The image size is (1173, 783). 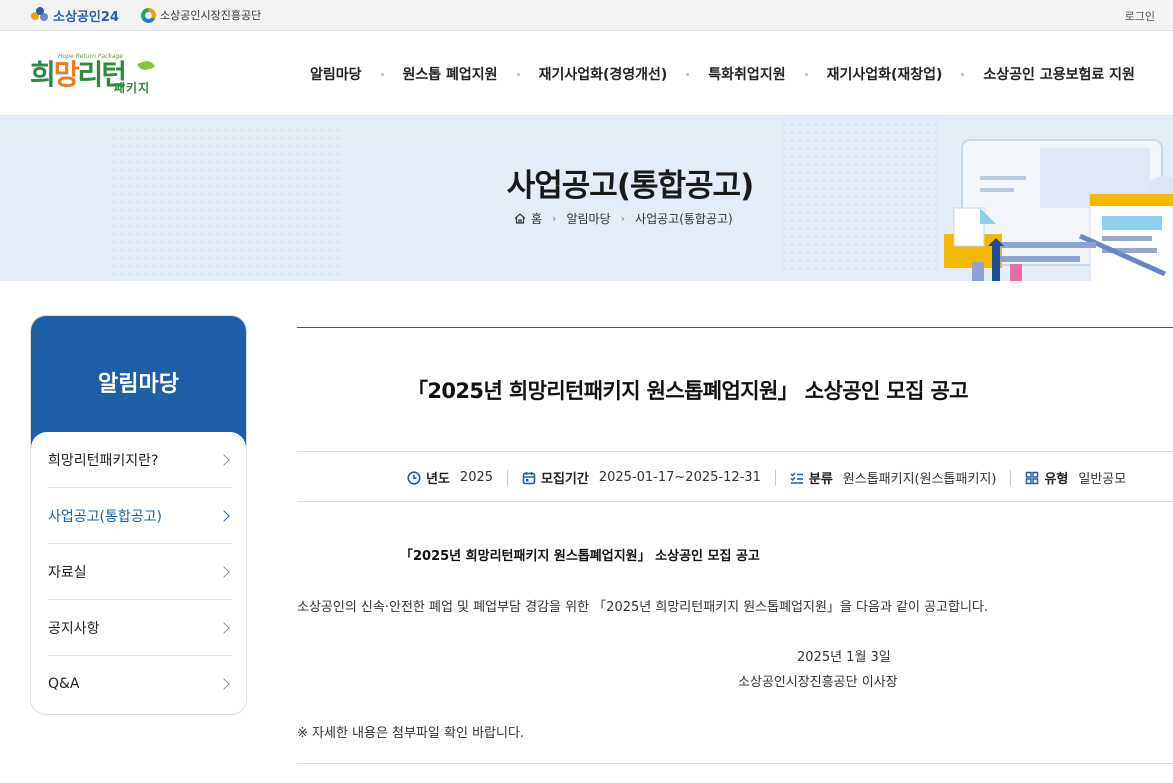 What do you see at coordinates (211, 15) in the screenshot?
I see `semas-label: 소상공인시장진흥공단` at bounding box center [211, 15].